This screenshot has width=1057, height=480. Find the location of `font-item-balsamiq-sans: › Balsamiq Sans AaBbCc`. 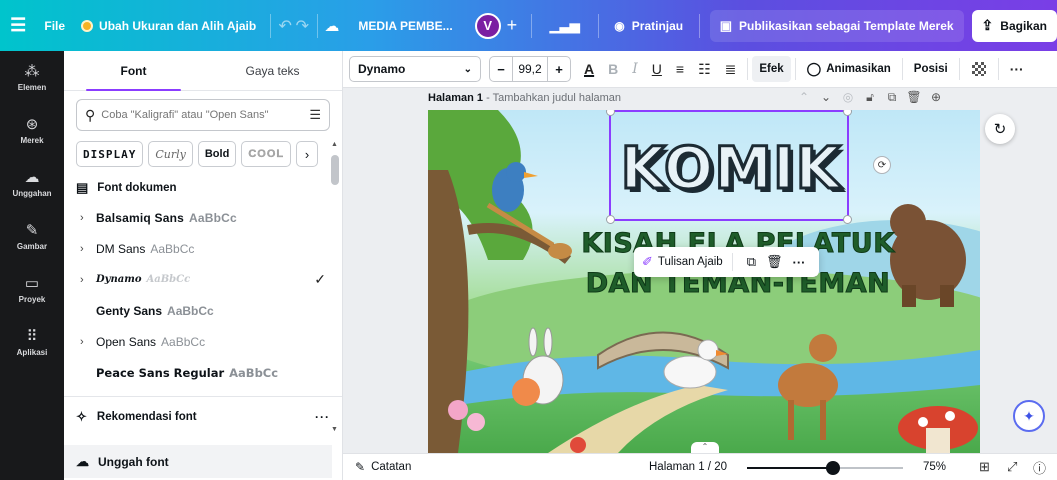

font-item-balsamiq-sans: › Balsamiq Sans AaBbCc is located at coordinates (203, 217).